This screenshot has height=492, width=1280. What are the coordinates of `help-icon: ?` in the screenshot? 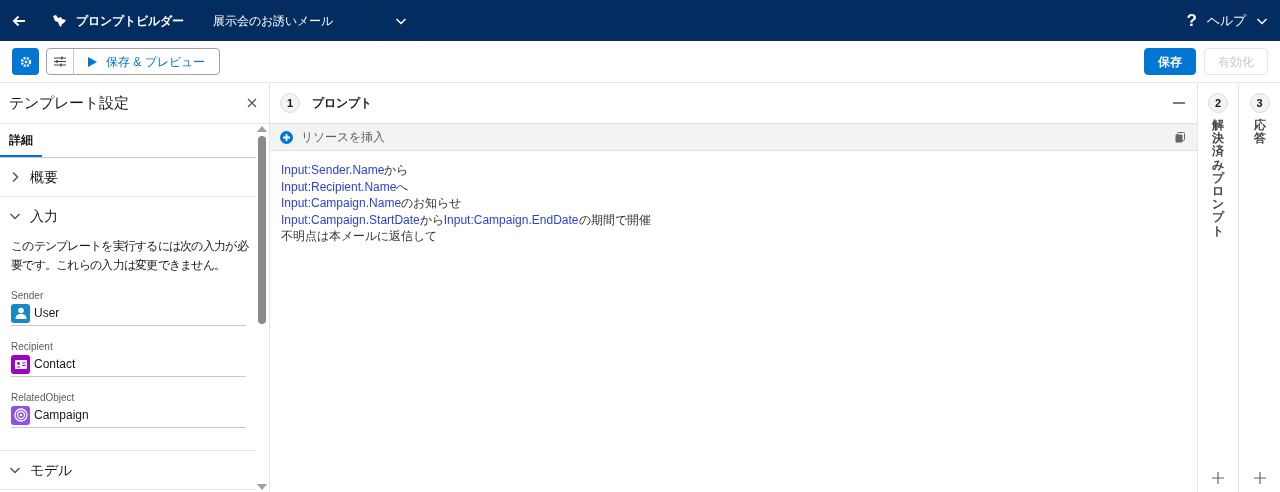 It's located at (1191, 20).